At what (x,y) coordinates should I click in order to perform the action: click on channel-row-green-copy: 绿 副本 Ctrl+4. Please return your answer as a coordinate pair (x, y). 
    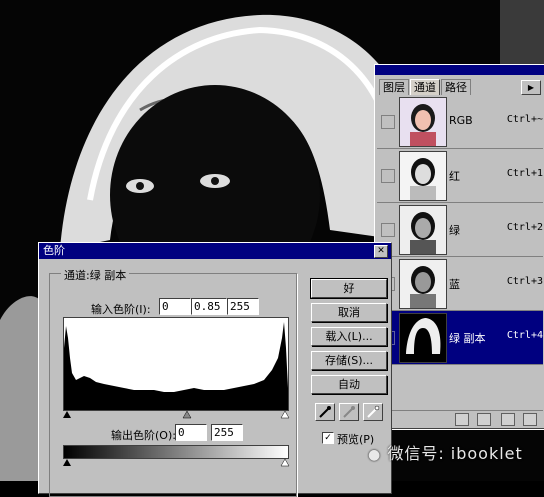
    Looking at the image, I should click on (460, 338).